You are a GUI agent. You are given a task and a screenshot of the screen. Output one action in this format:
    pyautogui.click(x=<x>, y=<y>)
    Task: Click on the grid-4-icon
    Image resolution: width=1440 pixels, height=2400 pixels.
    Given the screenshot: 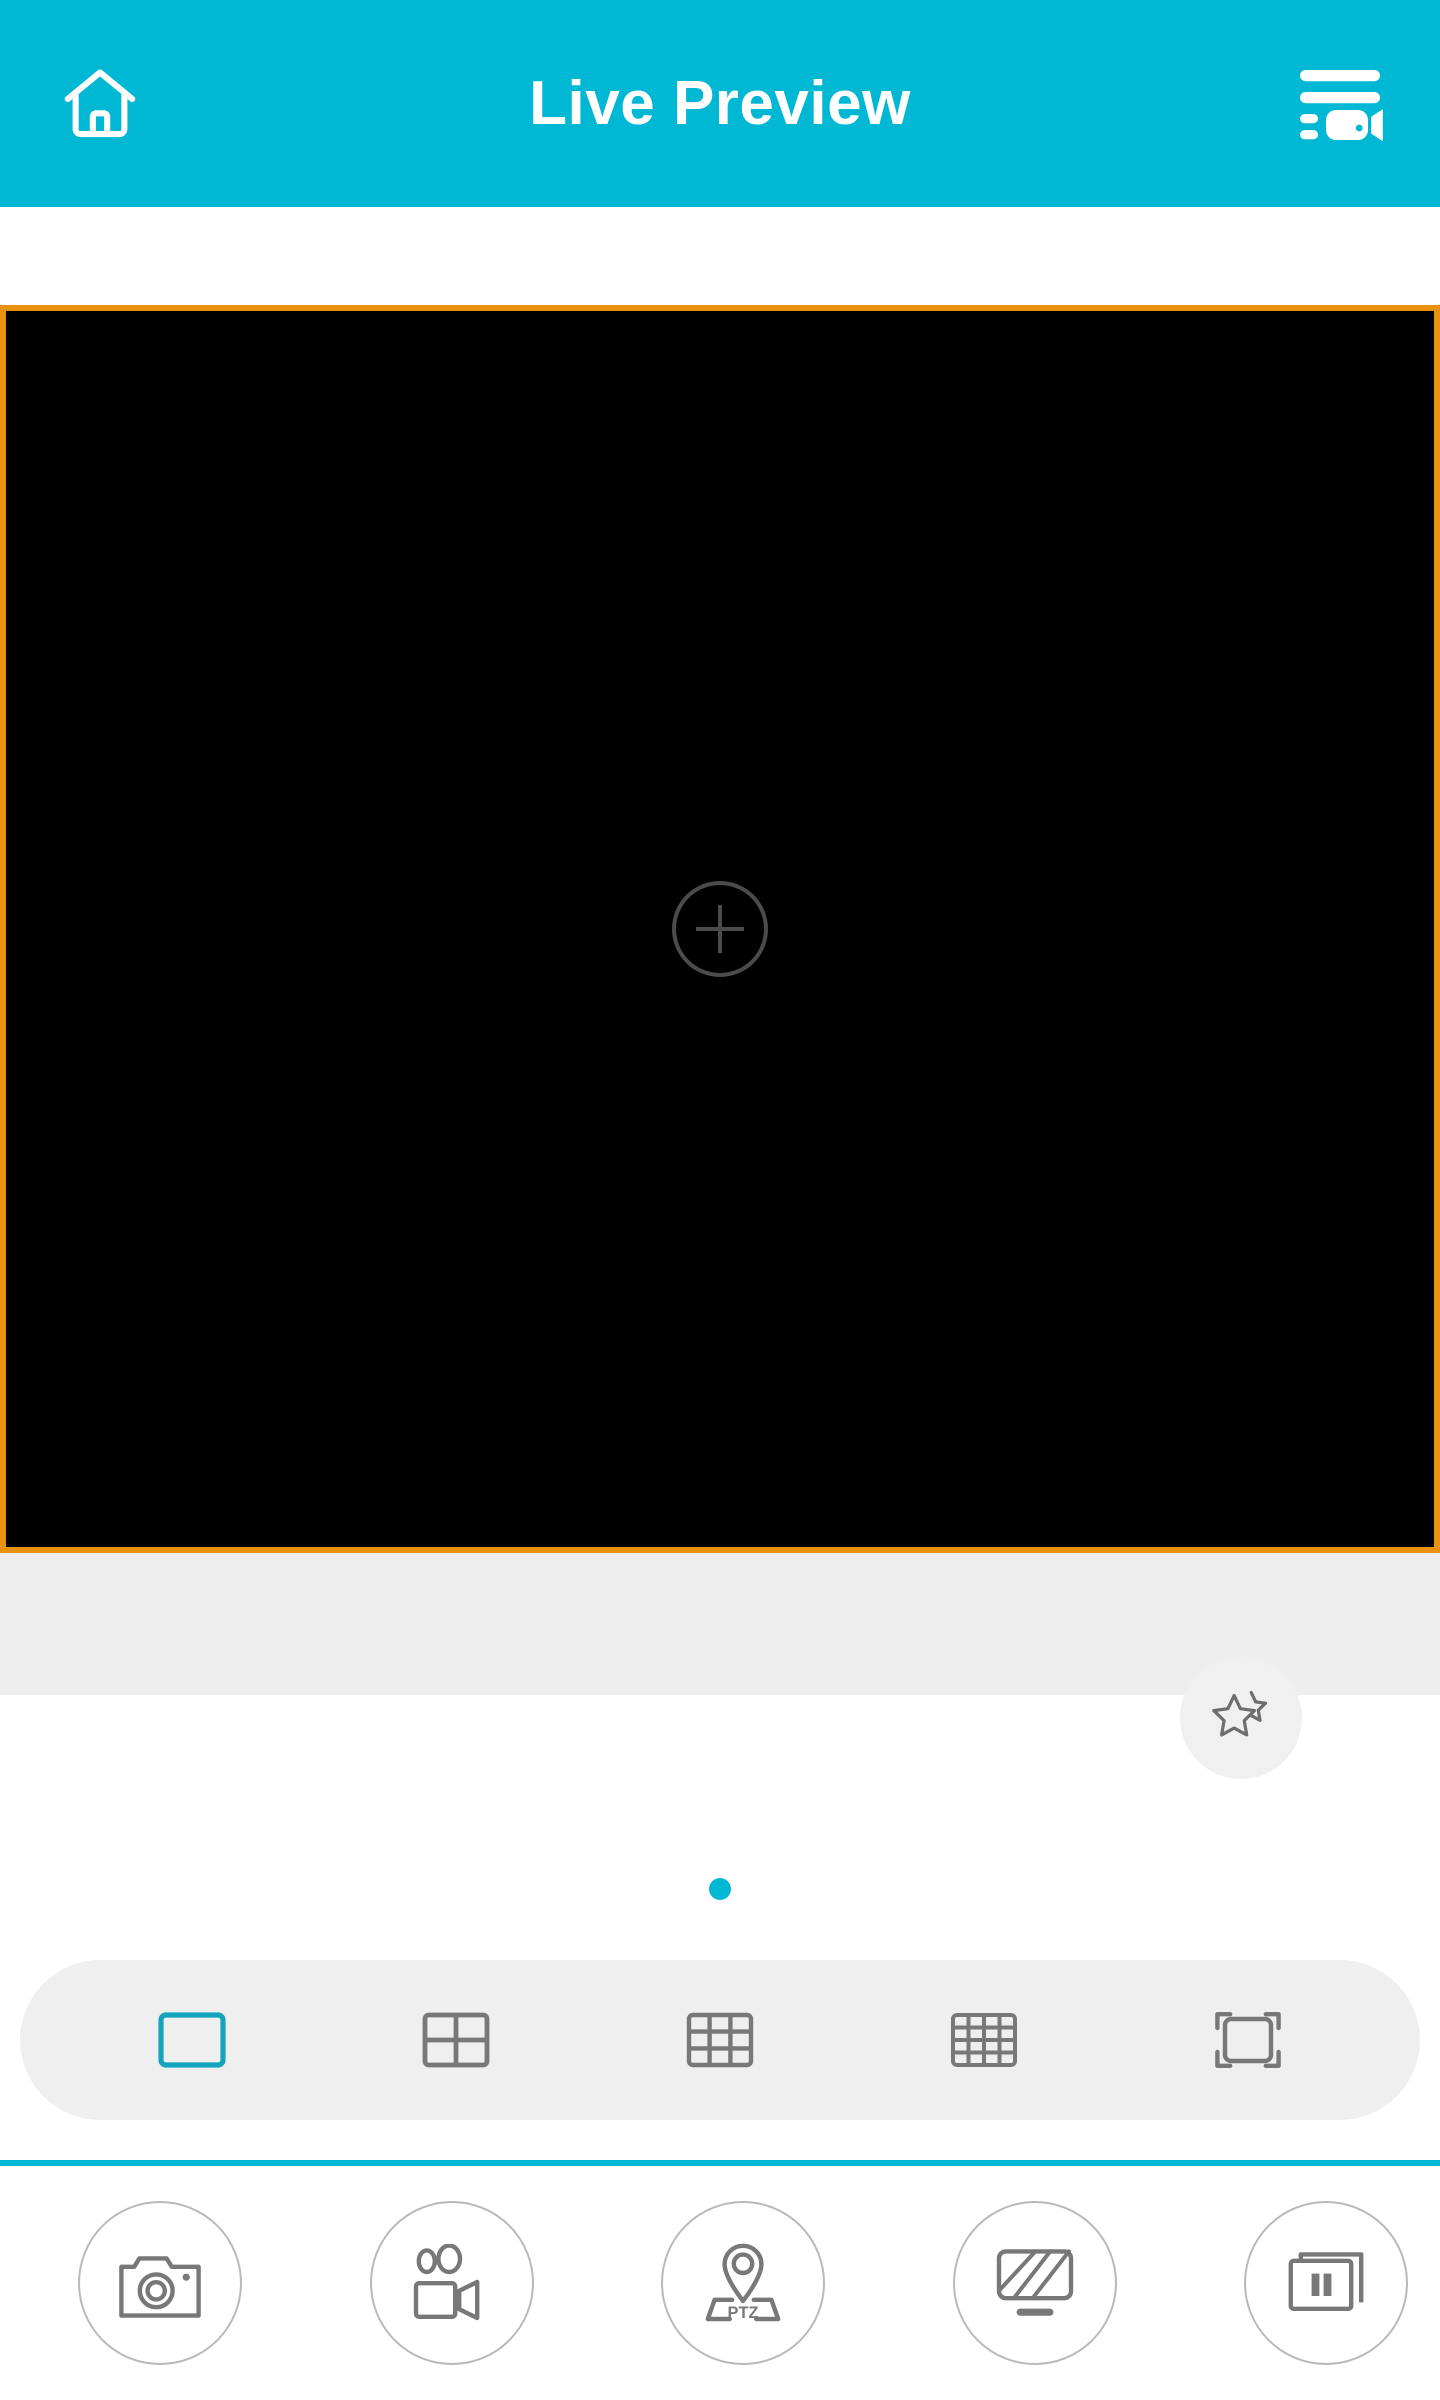 What is the action you would take?
    pyautogui.click(x=456, y=2040)
    